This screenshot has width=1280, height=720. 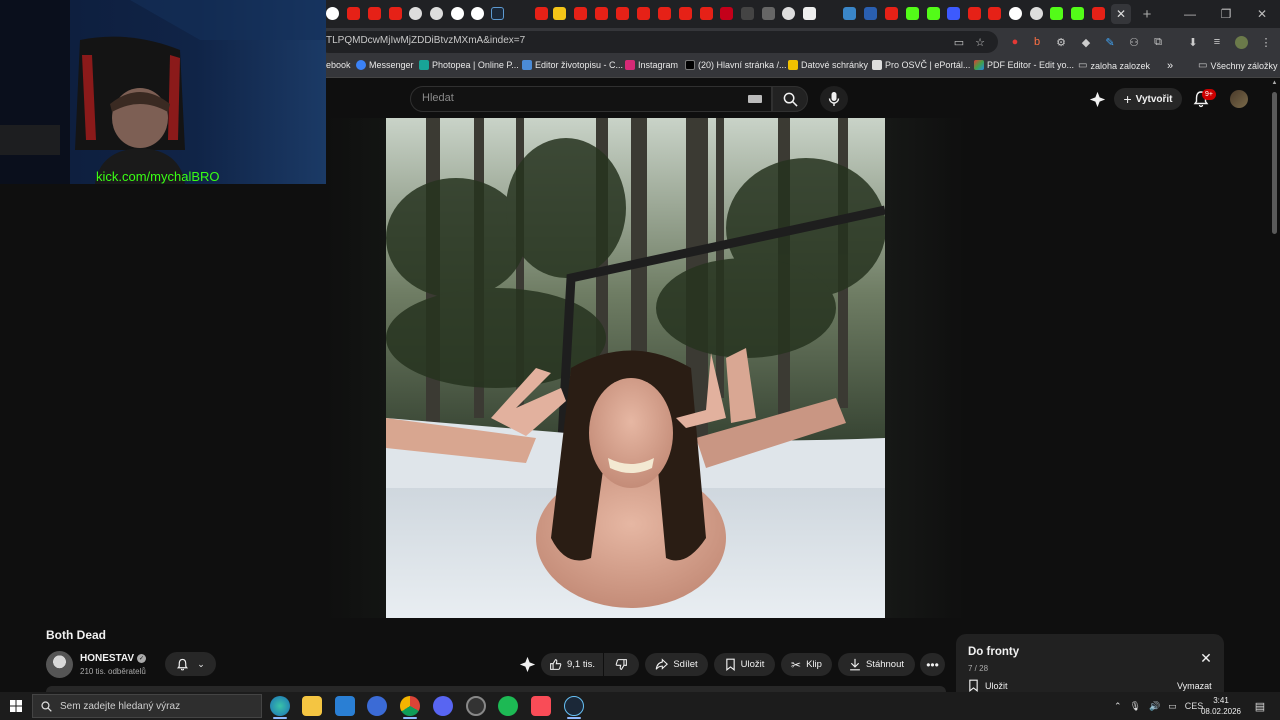 What do you see at coordinates (1061, 42) in the screenshot?
I see `extension-icon: ⚙` at bounding box center [1061, 42].